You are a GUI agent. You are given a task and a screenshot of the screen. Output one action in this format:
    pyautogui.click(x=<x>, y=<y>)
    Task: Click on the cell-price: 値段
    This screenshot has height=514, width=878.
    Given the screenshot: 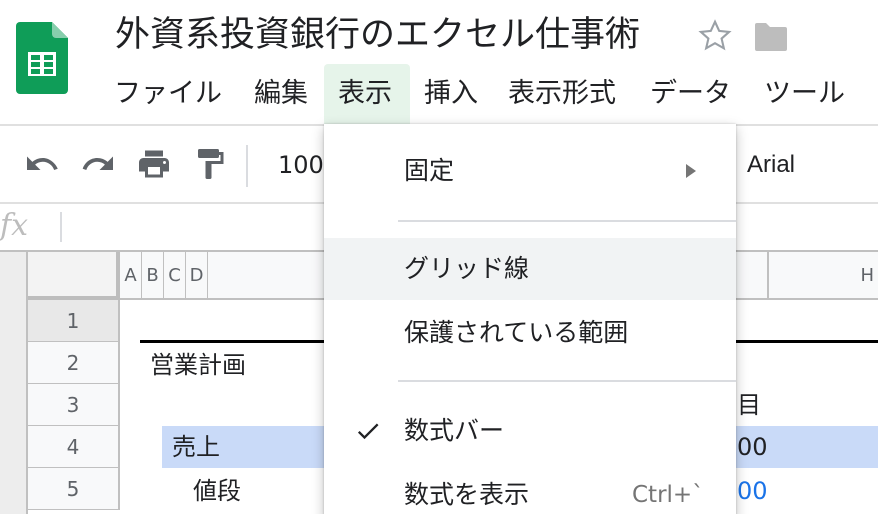 What is the action you would take?
    pyautogui.click(x=217, y=491)
    